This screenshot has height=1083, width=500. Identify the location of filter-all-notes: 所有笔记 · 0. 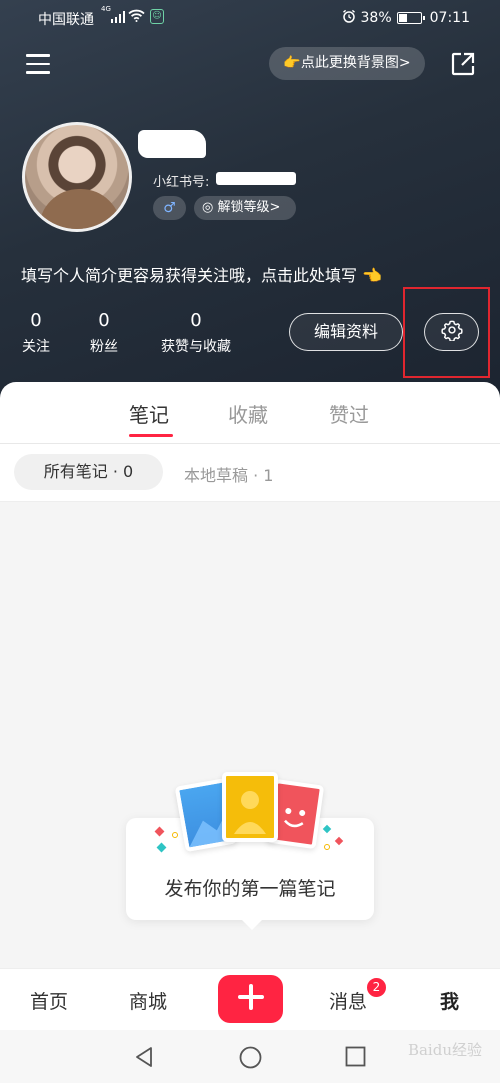
(88, 472).